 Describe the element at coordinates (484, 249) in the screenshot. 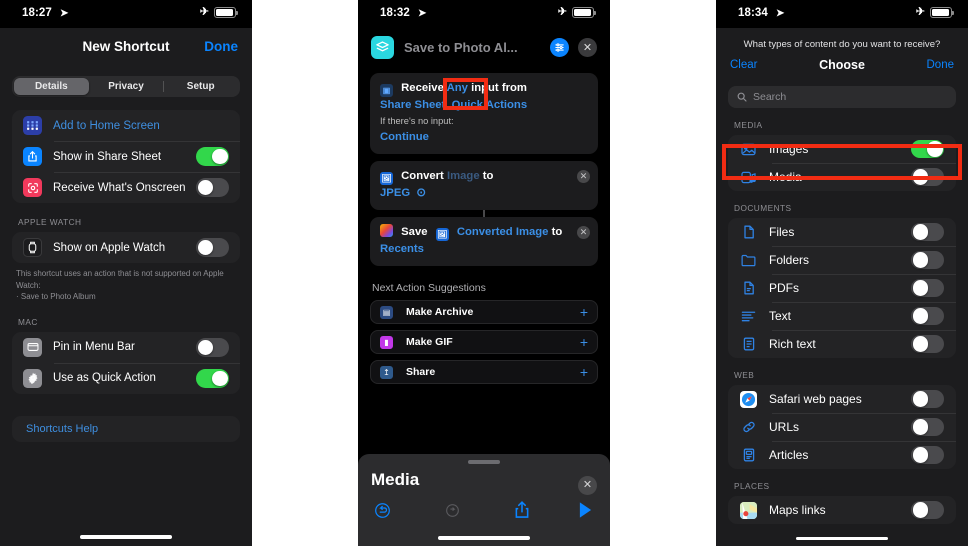

I see `save-album: Recents` at that location.